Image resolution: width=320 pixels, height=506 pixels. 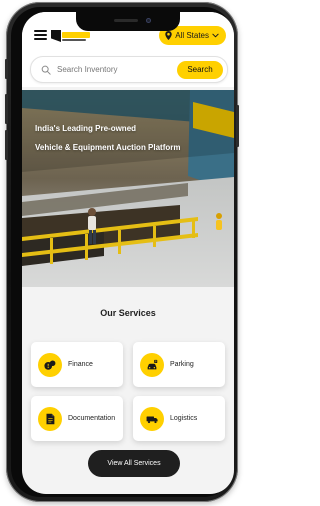 What do you see at coordinates (74, 40) in the screenshot?
I see `logo-tagline-line` at bounding box center [74, 40].